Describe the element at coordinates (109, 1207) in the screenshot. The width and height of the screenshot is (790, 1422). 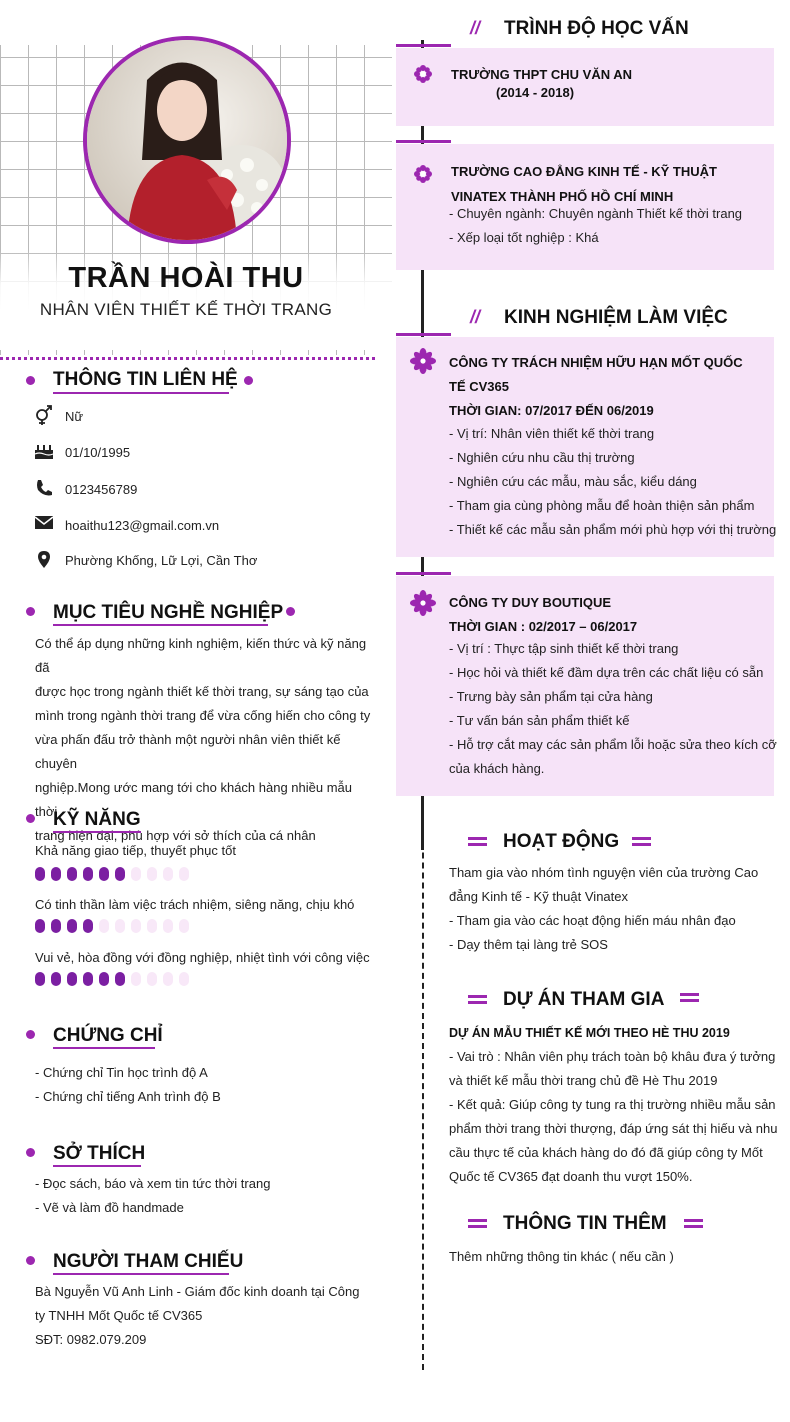
I see `hobby-item: - Vẽ và làm đồ handmade` at that location.